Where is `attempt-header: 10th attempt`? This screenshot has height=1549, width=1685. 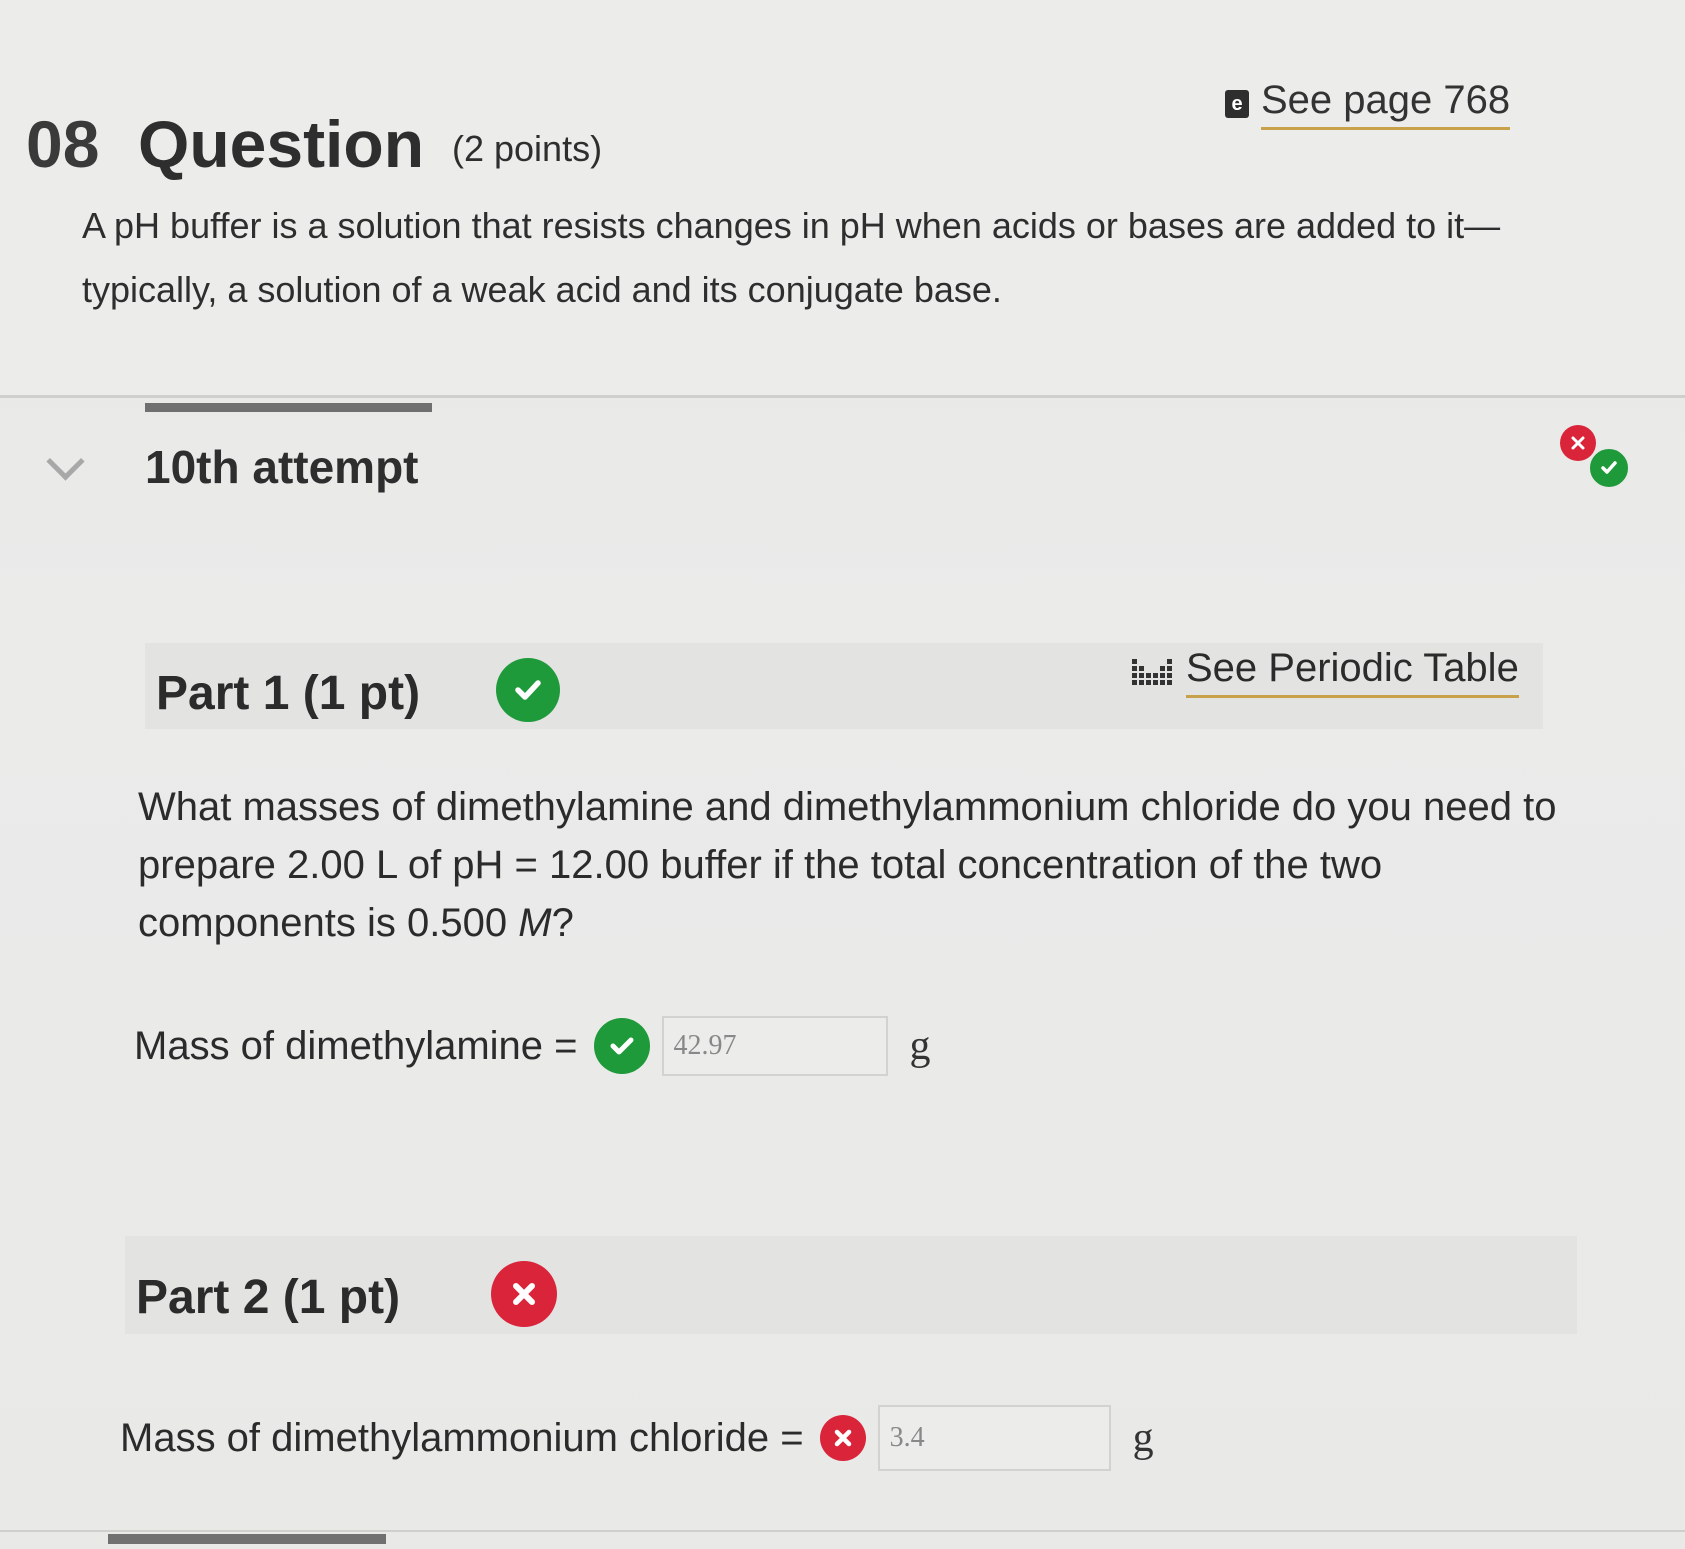
attempt-header: 10th attempt is located at coordinates (842, 475).